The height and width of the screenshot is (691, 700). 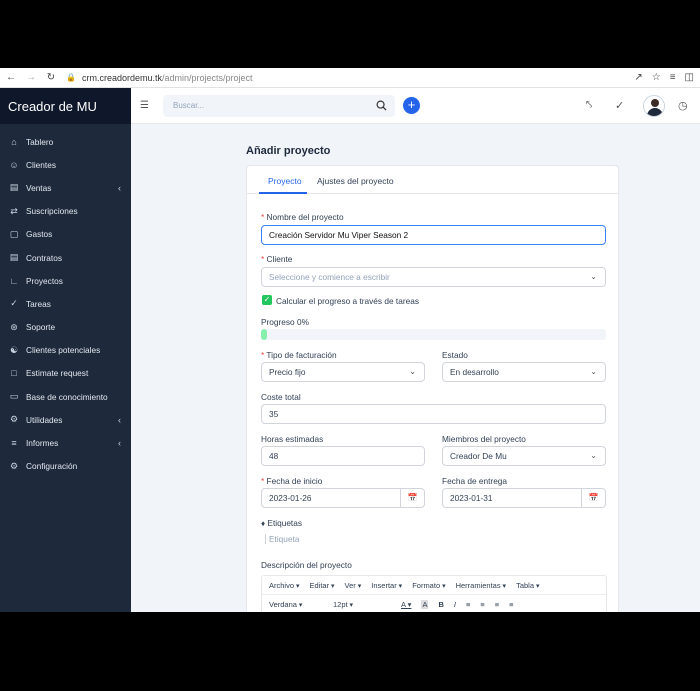 What do you see at coordinates (484, 439) in the screenshot?
I see `project-members-label: Miembros del proyecto` at bounding box center [484, 439].